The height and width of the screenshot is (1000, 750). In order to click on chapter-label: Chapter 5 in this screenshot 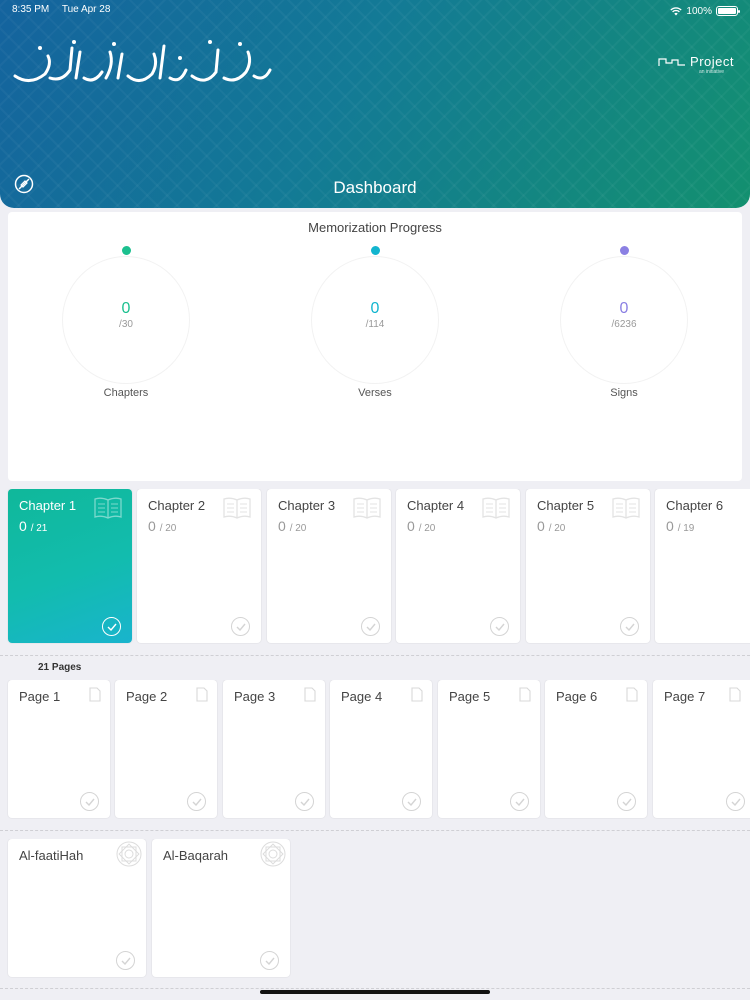, I will do `click(566, 505)`.